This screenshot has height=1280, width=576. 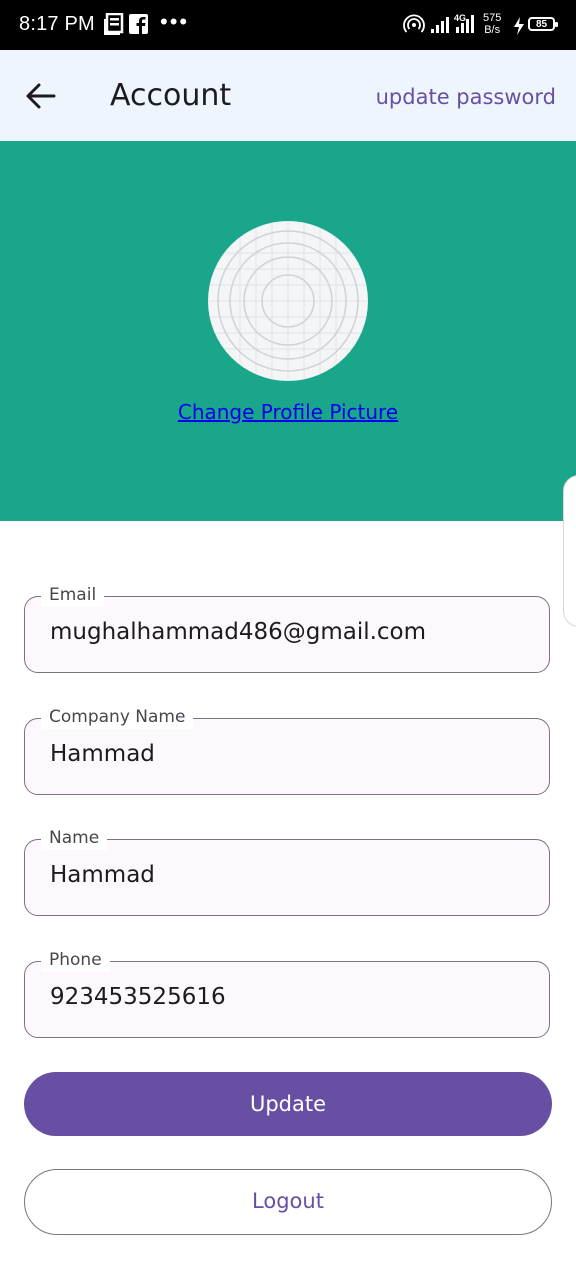 I want to click on email-value: mughalhammad486@gmail.com, so click(x=238, y=632).